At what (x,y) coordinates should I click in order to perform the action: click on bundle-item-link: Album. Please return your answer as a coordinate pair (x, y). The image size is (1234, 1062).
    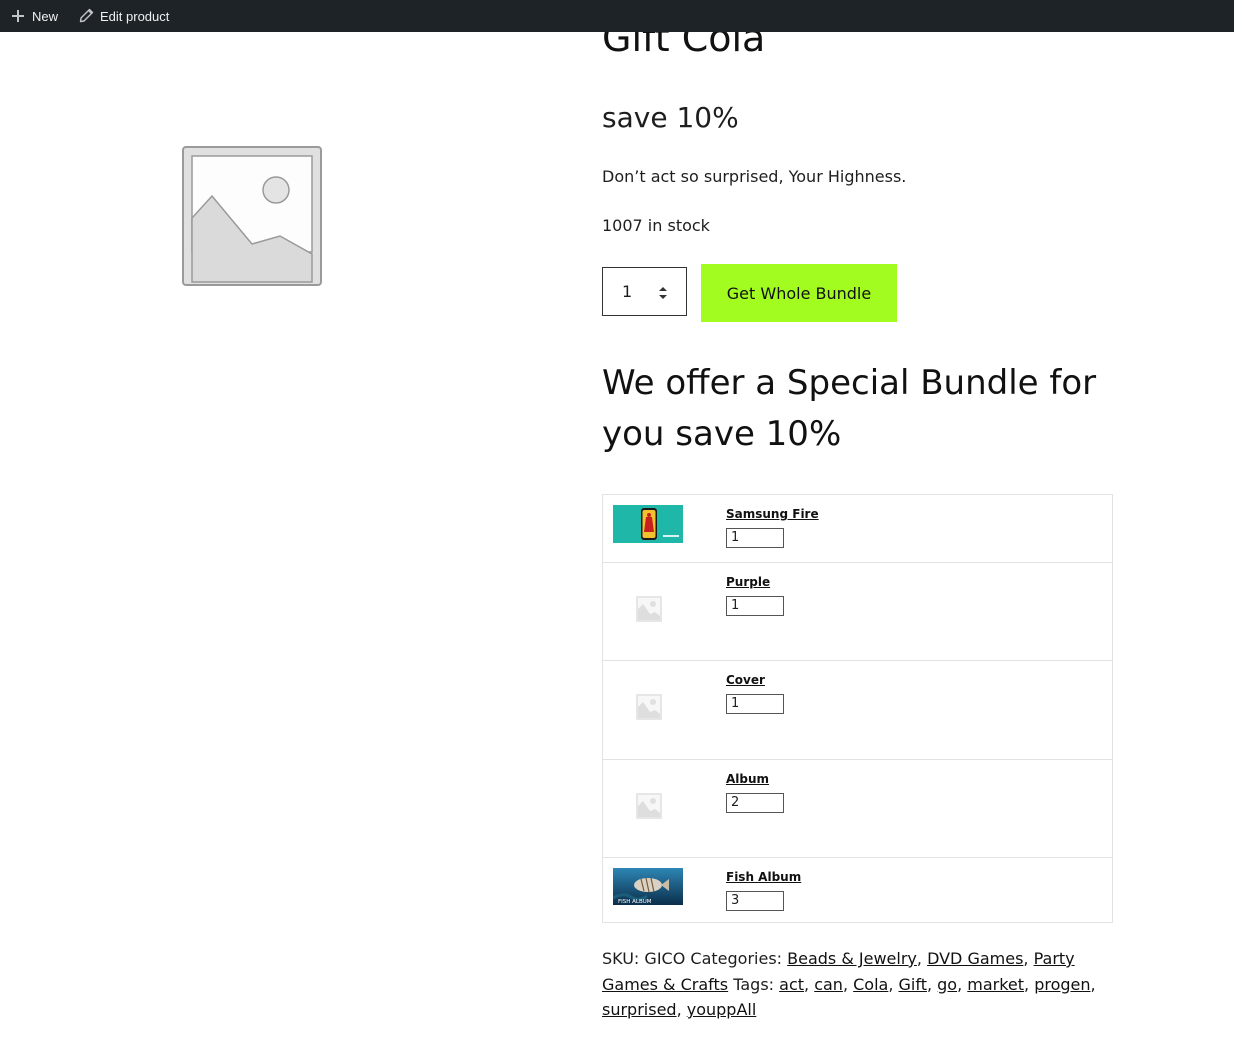
    Looking at the image, I should click on (747, 779).